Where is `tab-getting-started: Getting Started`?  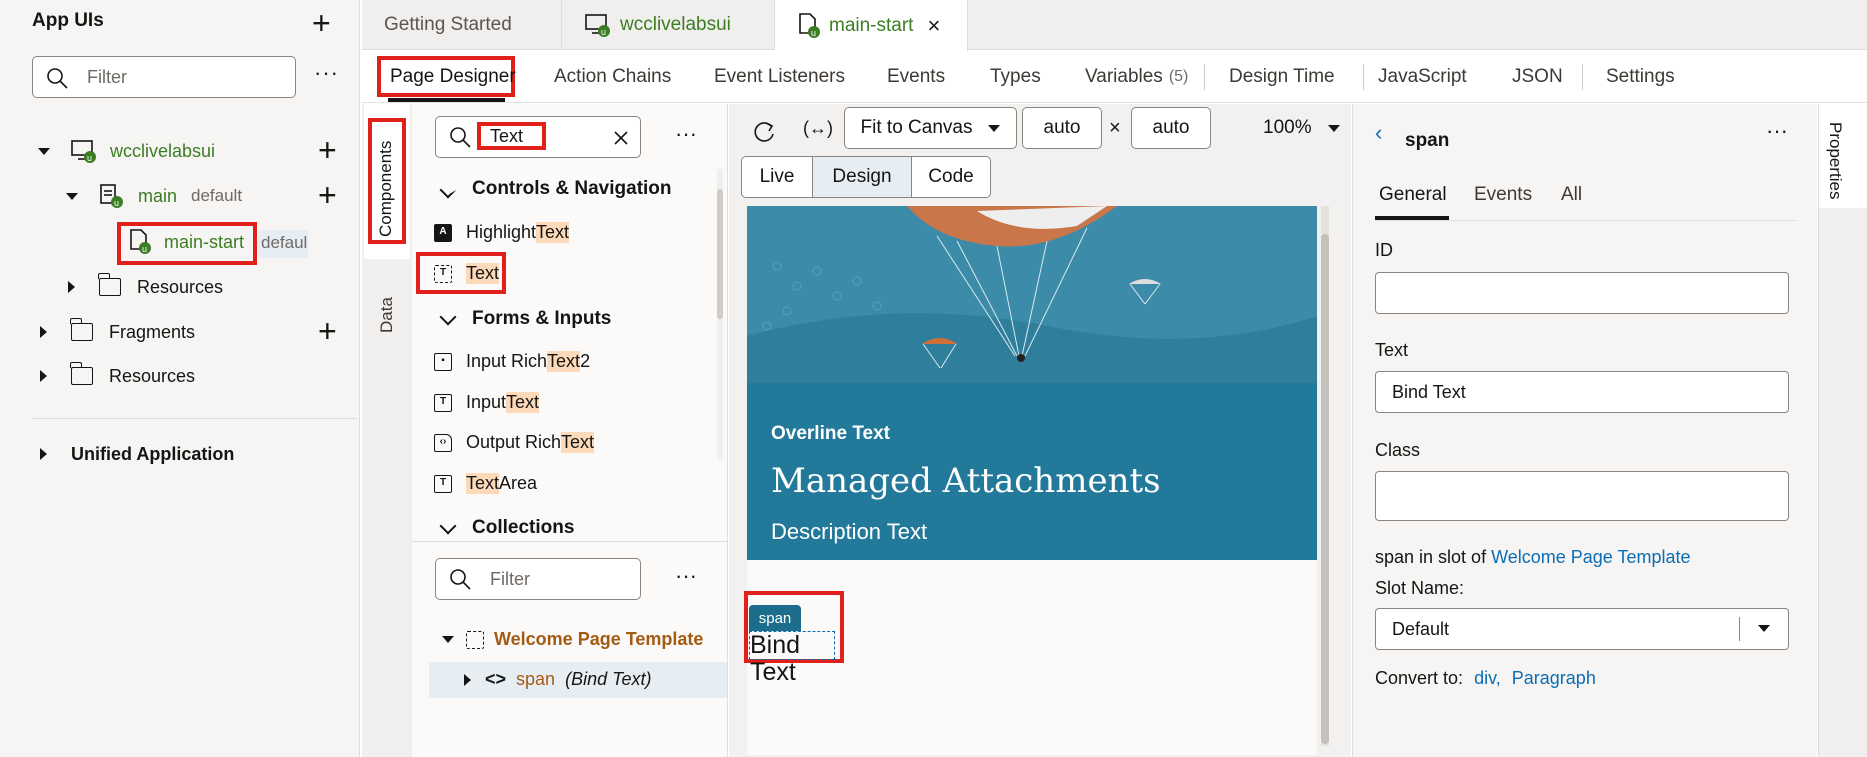
tab-getting-started: Getting Started is located at coordinates (462, 25).